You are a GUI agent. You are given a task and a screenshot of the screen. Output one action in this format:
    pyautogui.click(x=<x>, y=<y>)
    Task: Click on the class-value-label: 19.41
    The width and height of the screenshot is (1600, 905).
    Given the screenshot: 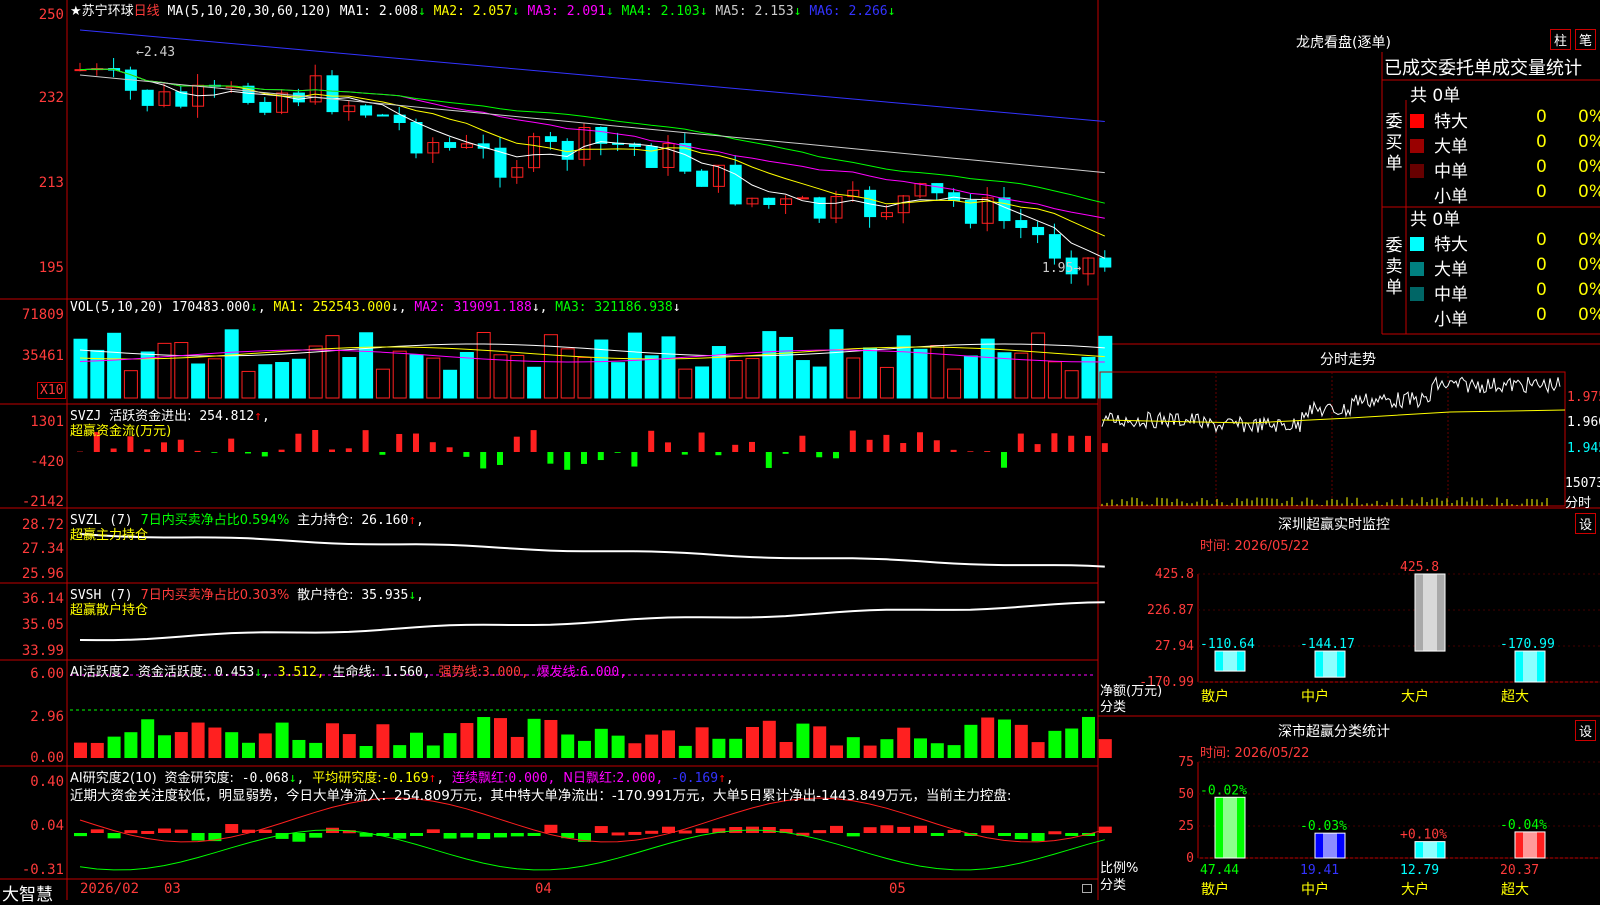 What is the action you would take?
    pyautogui.click(x=1319, y=870)
    